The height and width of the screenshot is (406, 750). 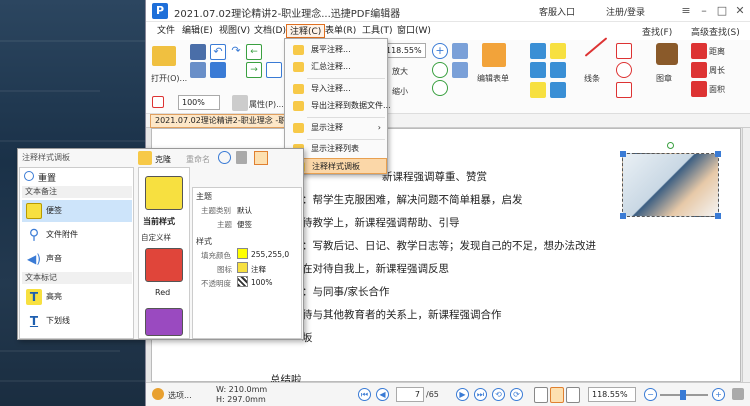 I want to click on forward-view-icon: ⟳, so click(x=516, y=394).